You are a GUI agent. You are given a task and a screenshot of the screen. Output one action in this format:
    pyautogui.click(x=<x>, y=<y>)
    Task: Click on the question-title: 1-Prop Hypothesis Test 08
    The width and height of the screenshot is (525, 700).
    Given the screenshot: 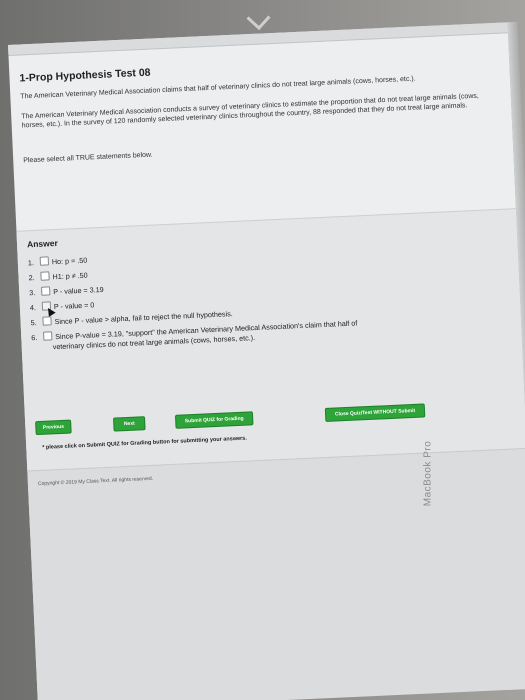 What is the action you would take?
    pyautogui.click(x=85, y=75)
    